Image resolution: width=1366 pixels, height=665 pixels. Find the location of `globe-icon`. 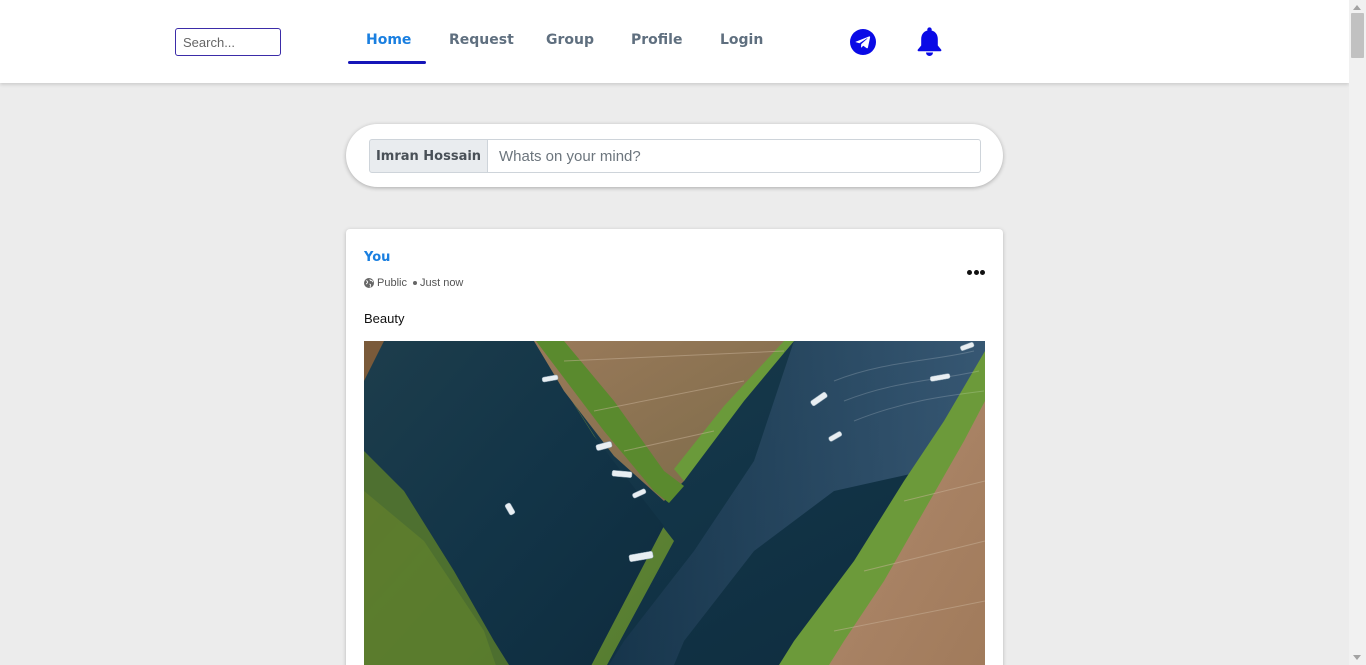

globe-icon is located at coordinates (369, 283).